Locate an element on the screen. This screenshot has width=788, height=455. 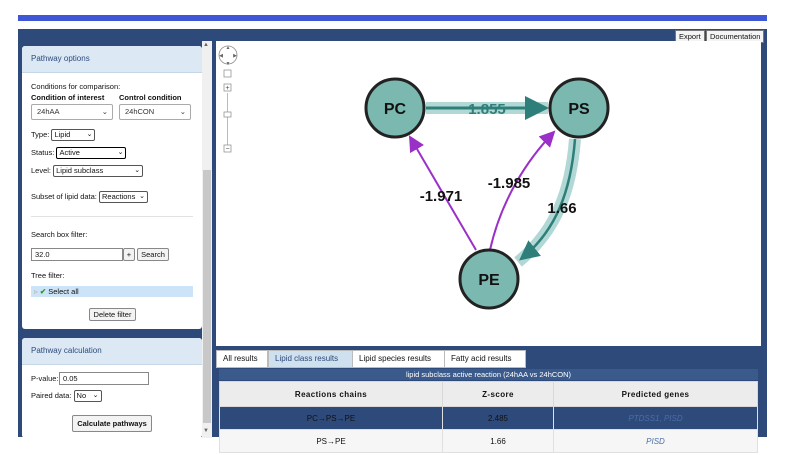
subset-value: Reactions is located at coordinates (118, 196).